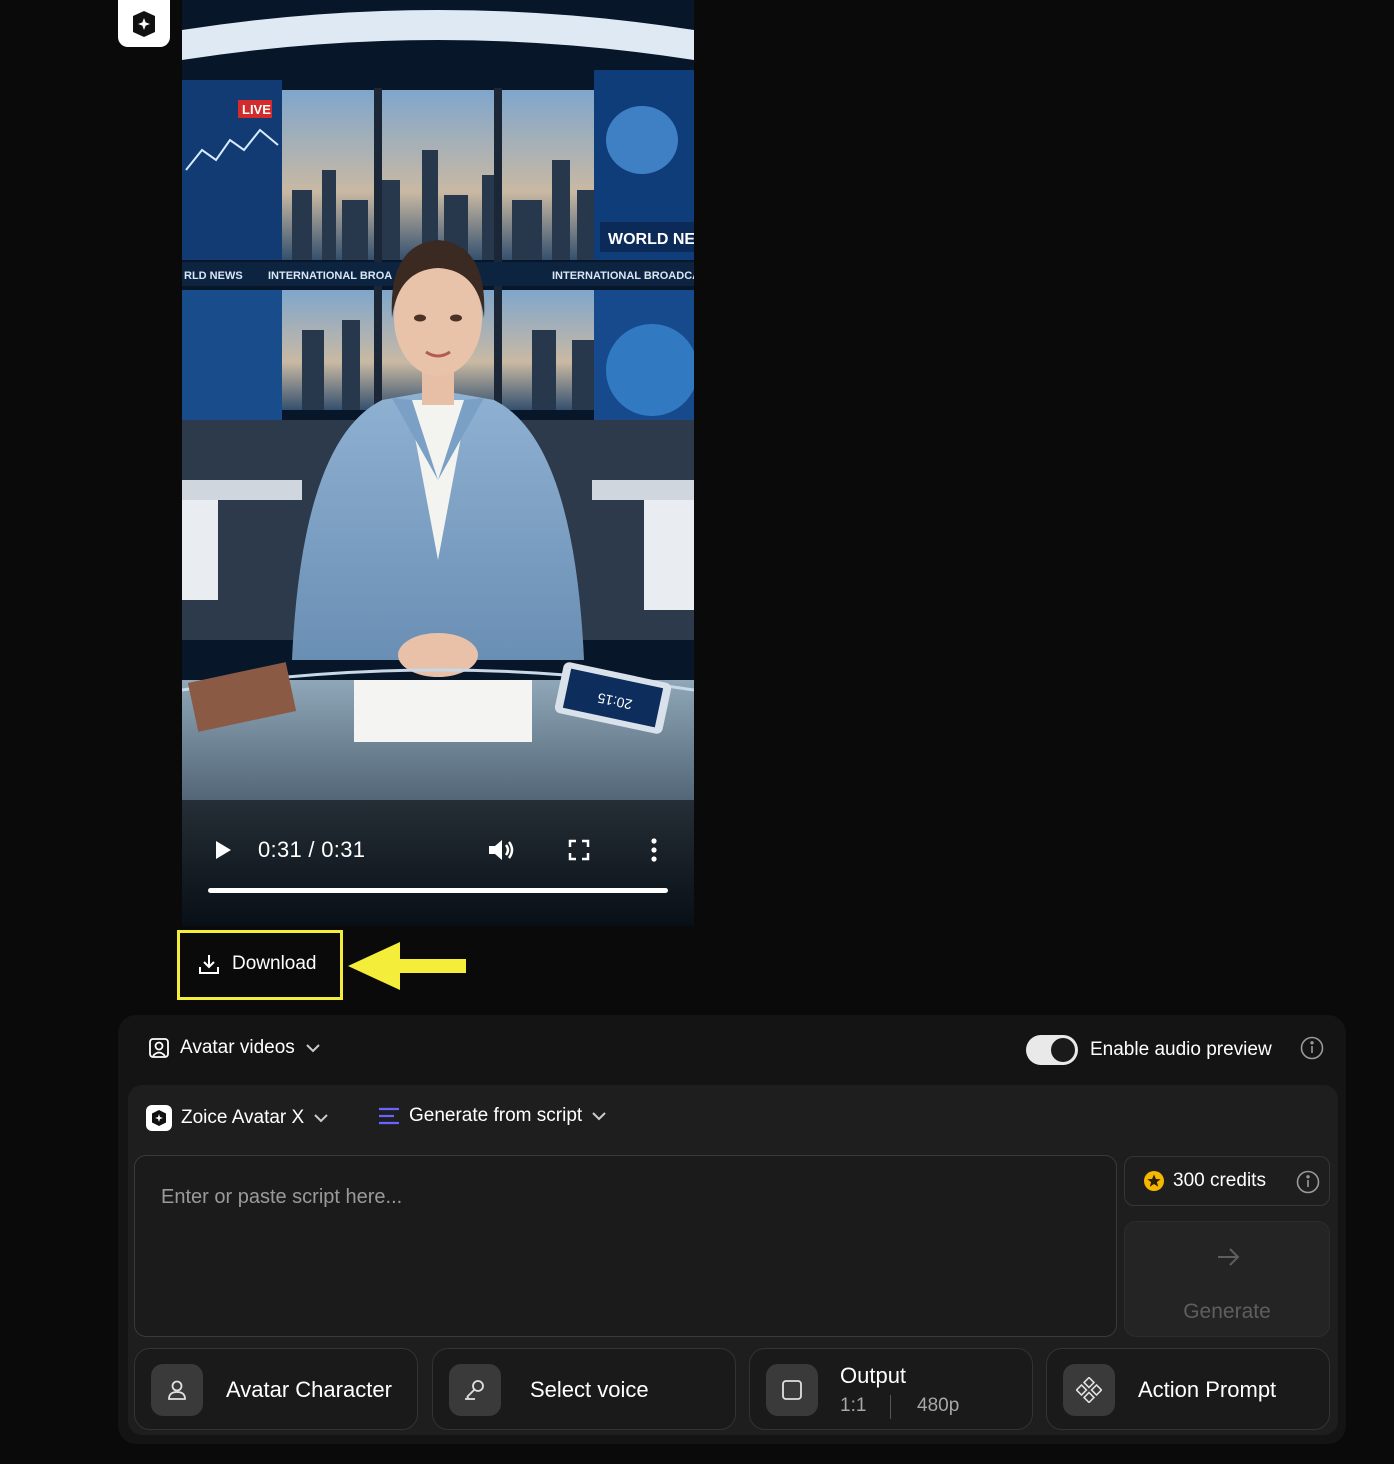 This screenshot has height=1464, width=1394. I want to click on app-logo, so click(144, 23).